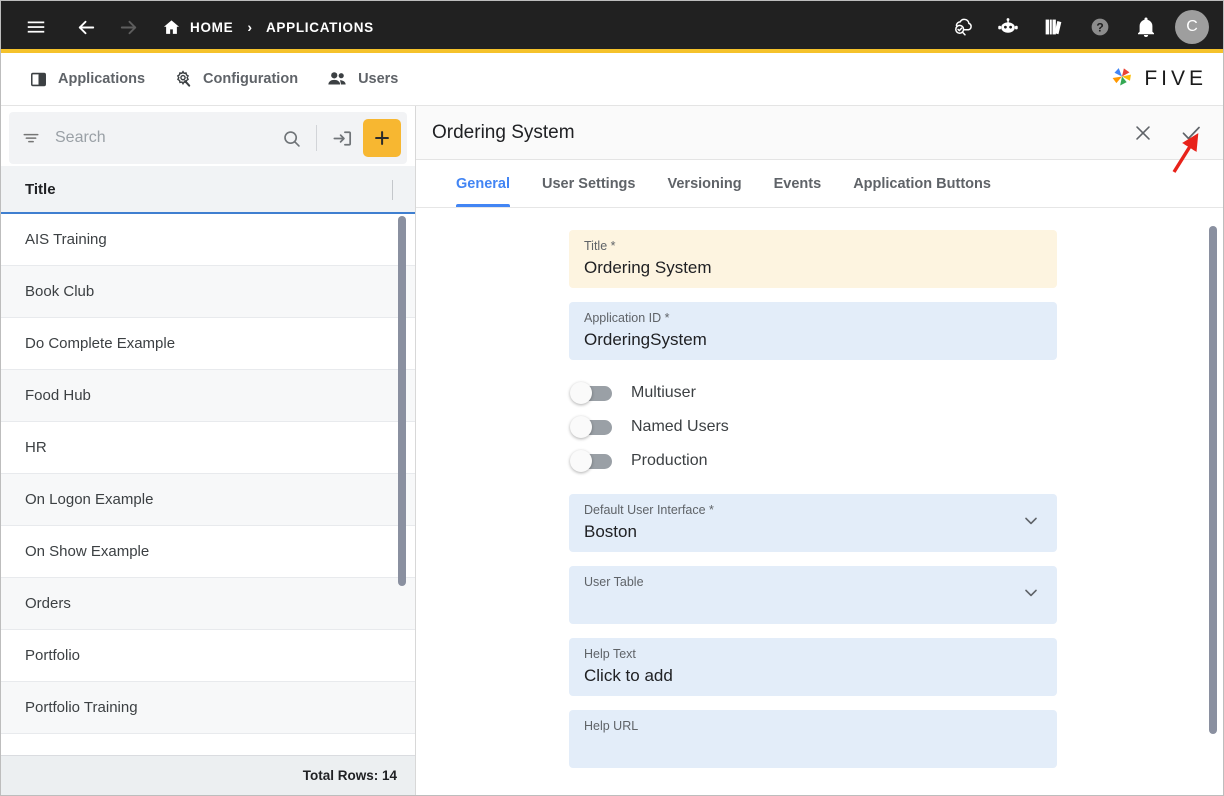 Image resolution: width=1224 pixels, height=796 pixels. What do you see at coordinates (1008, 27) in the screenshot?
I see `robot-assistant-icon` at bounding box center [1008, 27].